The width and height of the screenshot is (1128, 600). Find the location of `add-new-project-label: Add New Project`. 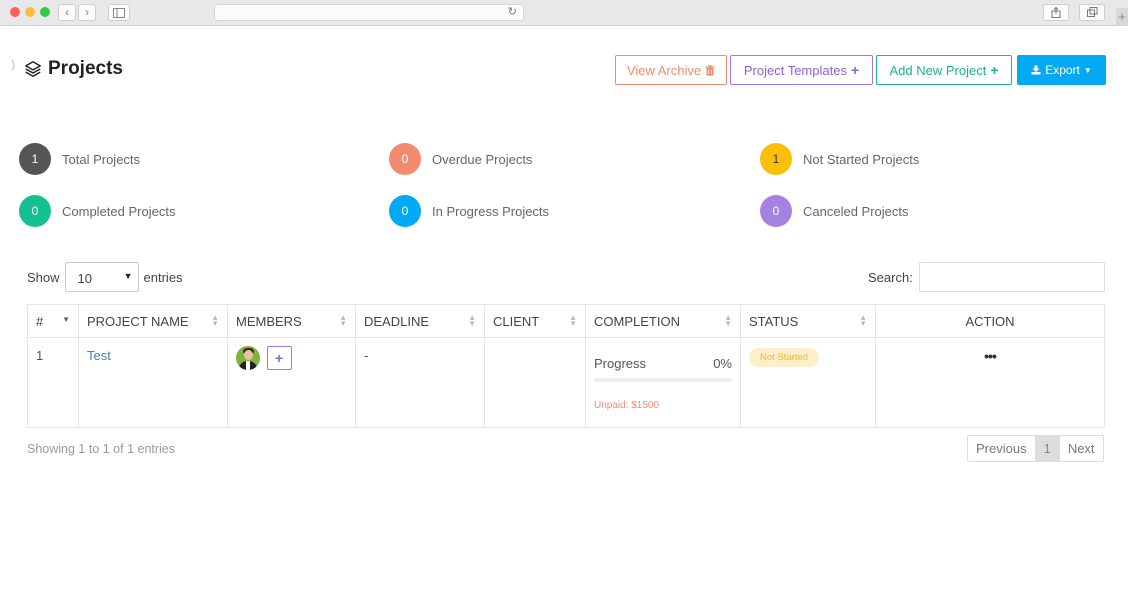

add-new-project-label: Add New Project is located at coordinates (938, 70).